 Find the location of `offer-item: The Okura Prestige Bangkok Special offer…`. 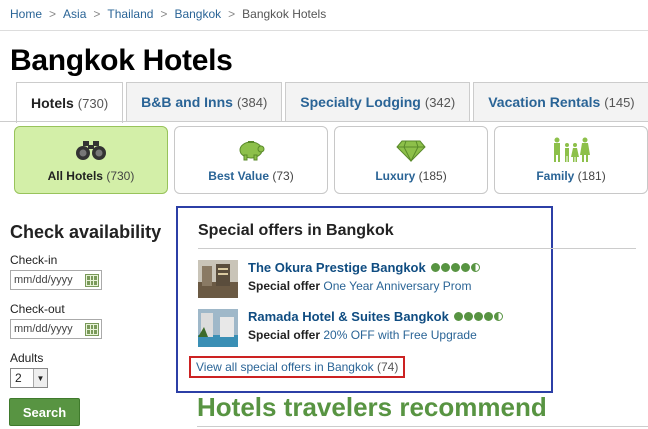

offer-item: The Okura Prestige Bangkok Special offer… is located at coordinates (339, 279).